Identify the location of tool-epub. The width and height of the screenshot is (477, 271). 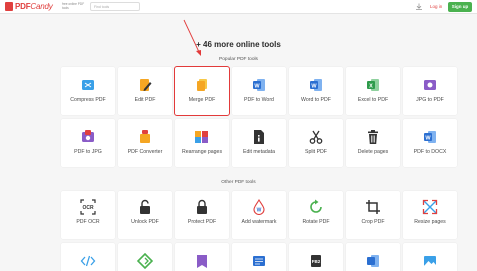
(145, 257).